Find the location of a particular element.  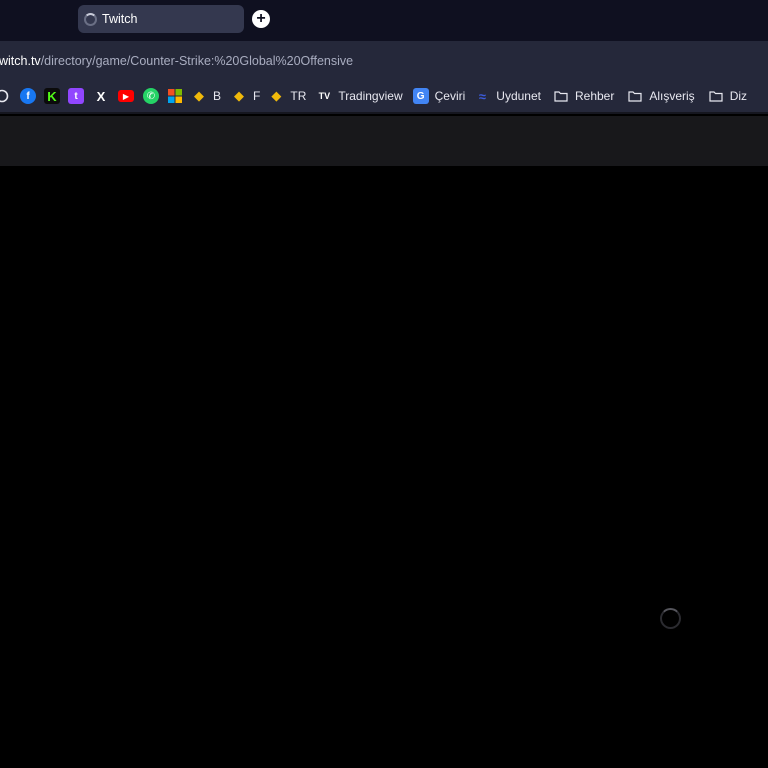

youtube-icon: ▶ is located at coordinates (126, 96).